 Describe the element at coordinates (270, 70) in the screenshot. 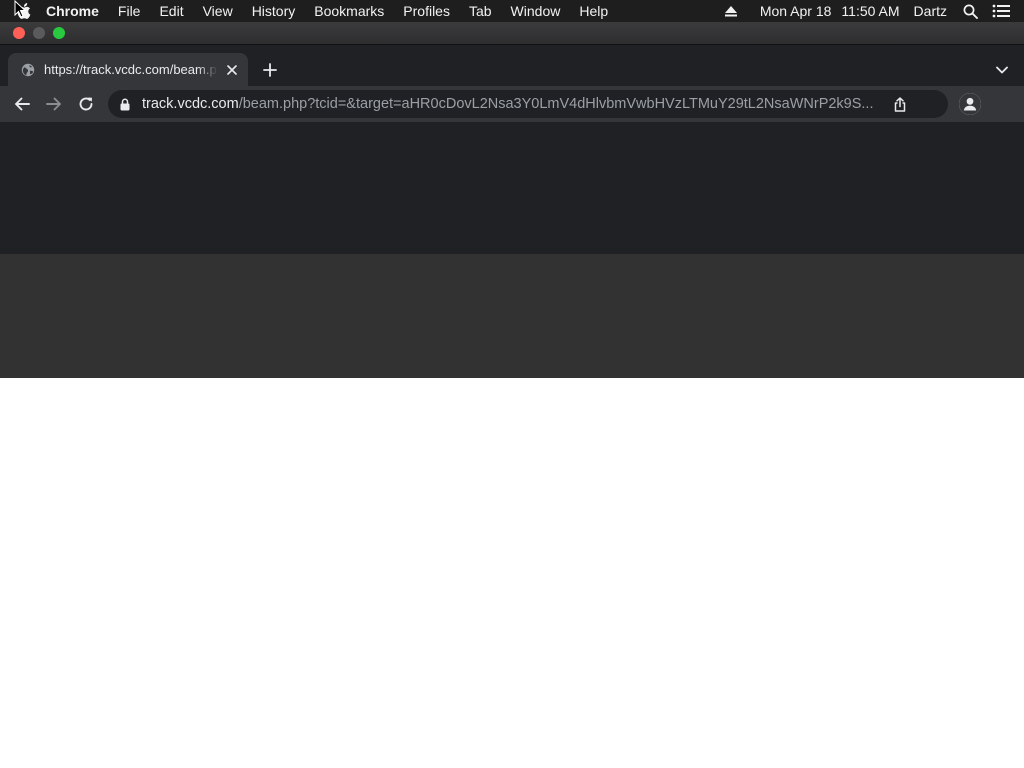

I see `new-tab-icon` at that location.